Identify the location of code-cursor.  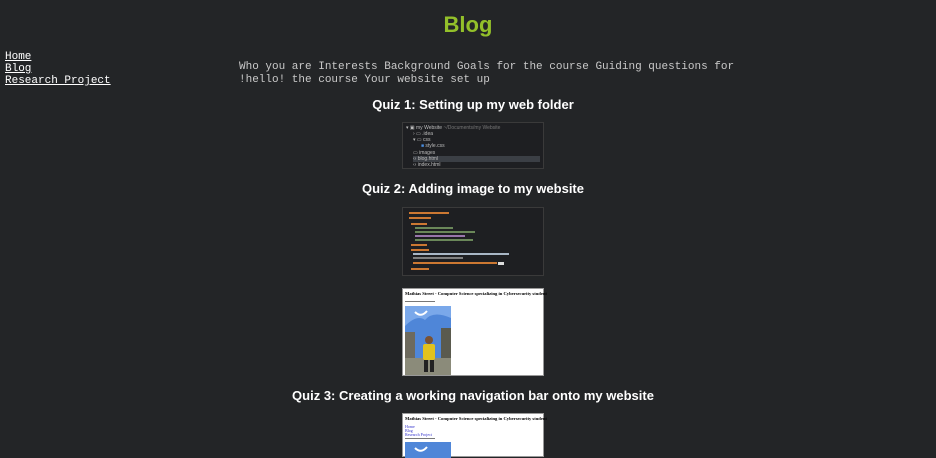
(501, 263).